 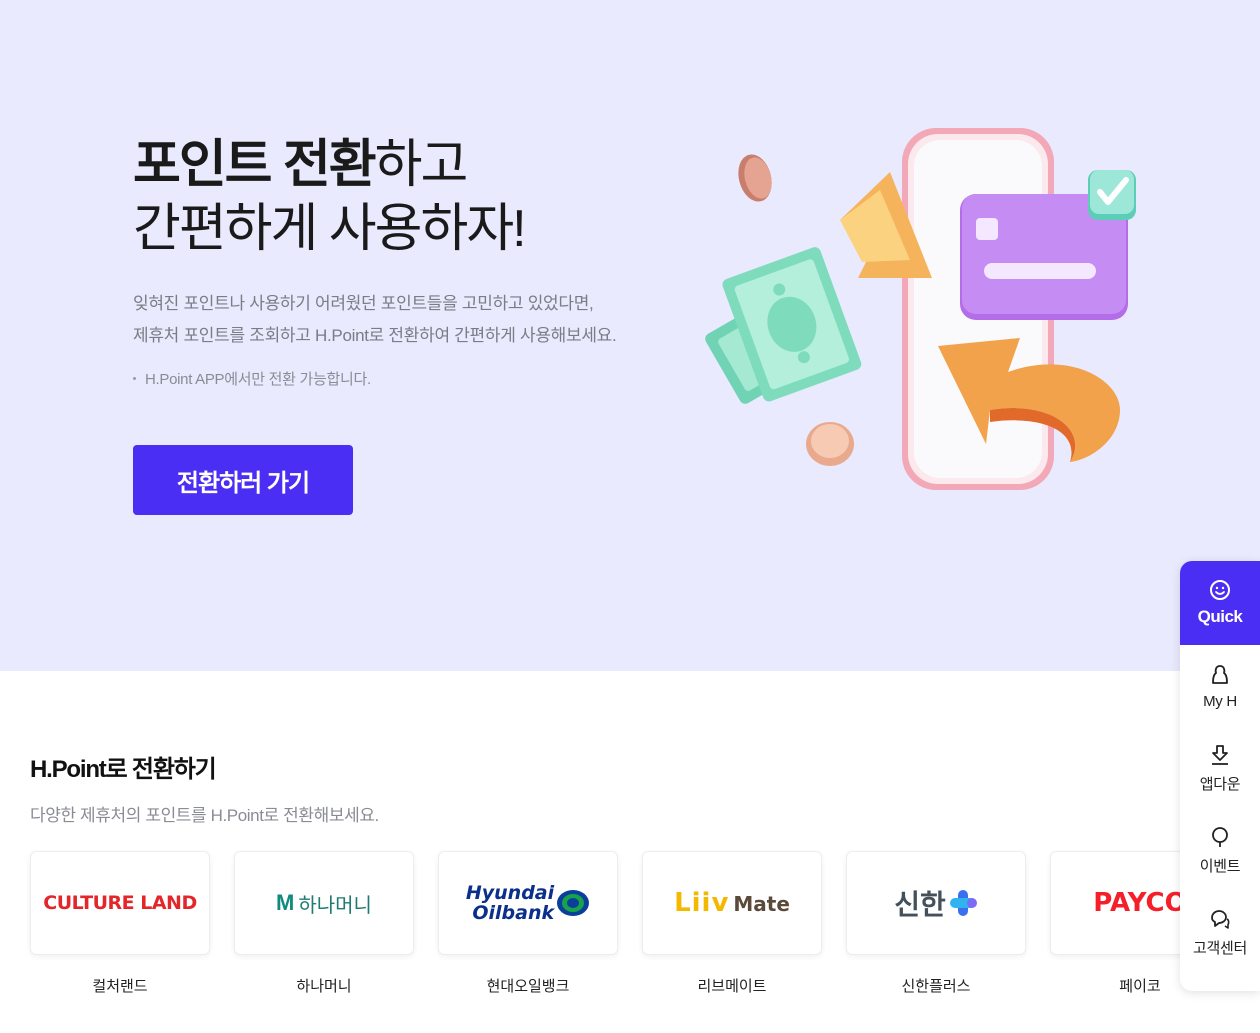 I want to click on hero-note: H.Point APP에서만 전환 가능합니다., so click(x=252, y=378).